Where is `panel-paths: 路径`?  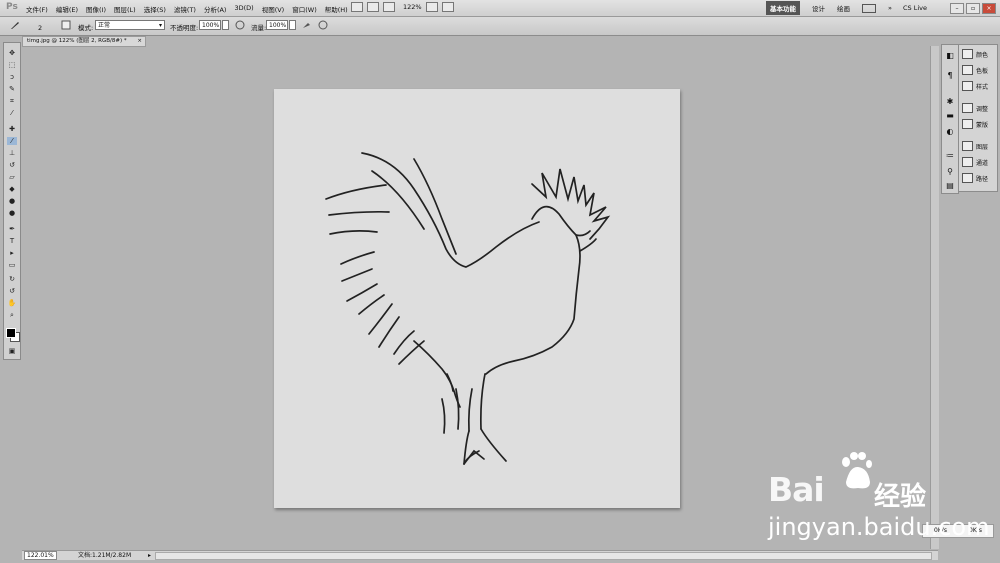
panel-paths: 路径 is located at coordinates (975, 178).